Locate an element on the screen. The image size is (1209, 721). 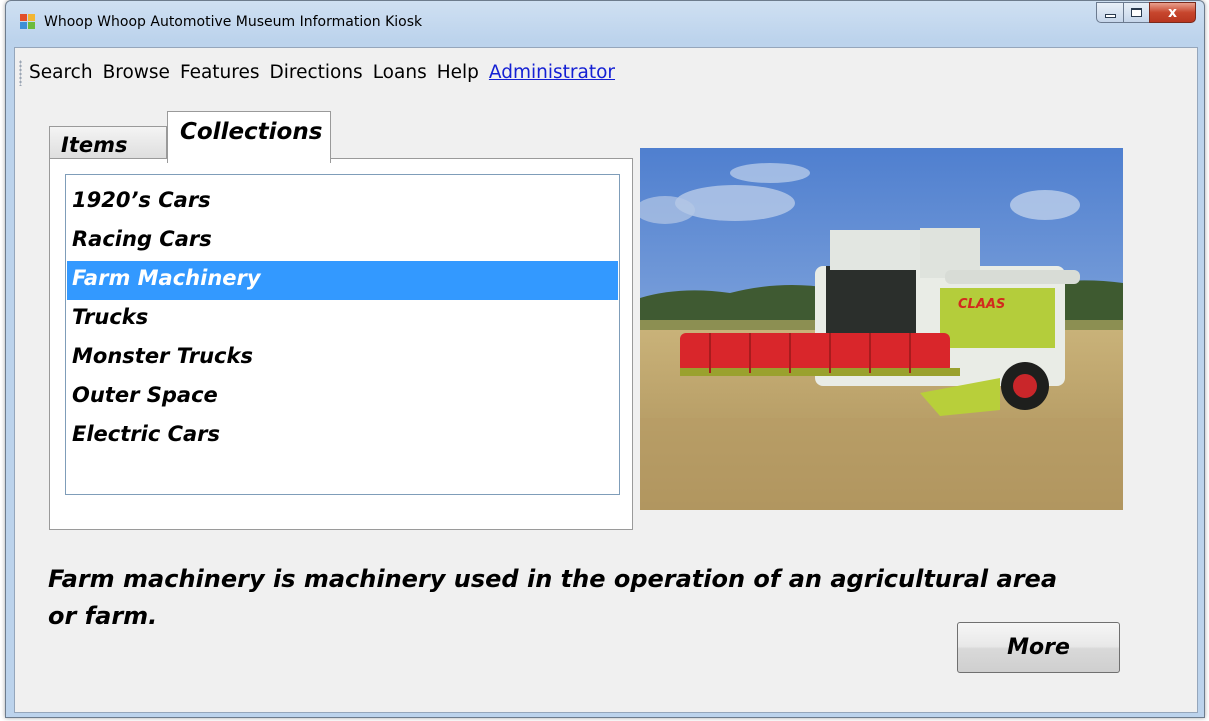
maximize-button is located at coordinates (1136, 12).